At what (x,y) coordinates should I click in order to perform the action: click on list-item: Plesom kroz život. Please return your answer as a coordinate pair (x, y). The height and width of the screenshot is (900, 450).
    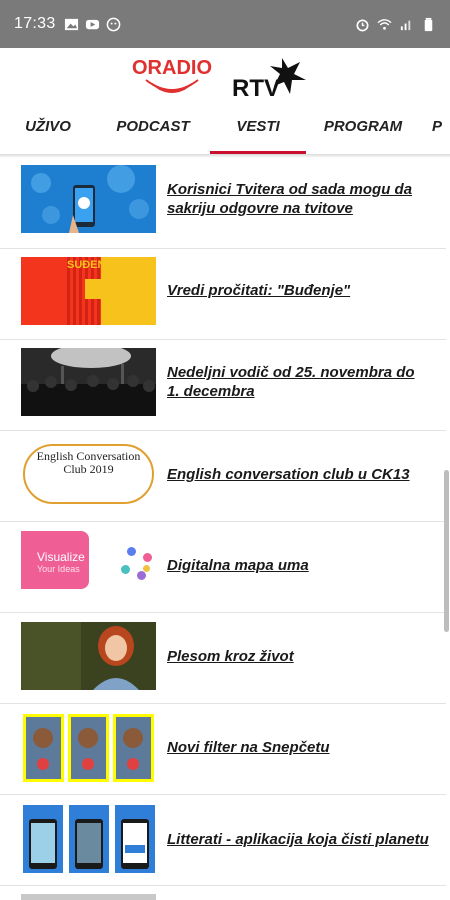
    Looking at the image, I should click on (223, 658).